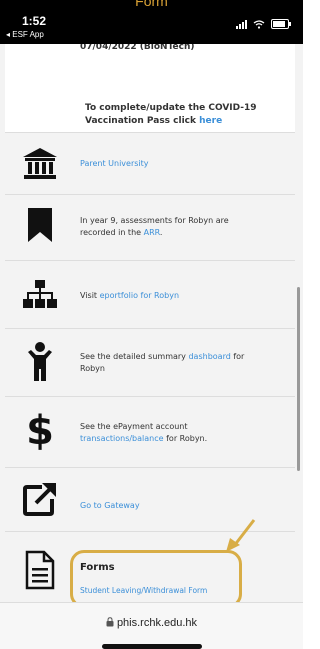 Image resolution: width=320 pixels, height=649 pixels. What do you see at coordinates (152, 232) in the screenshot?
I see `arr-link: ARR` at bounding box center [152, 232].